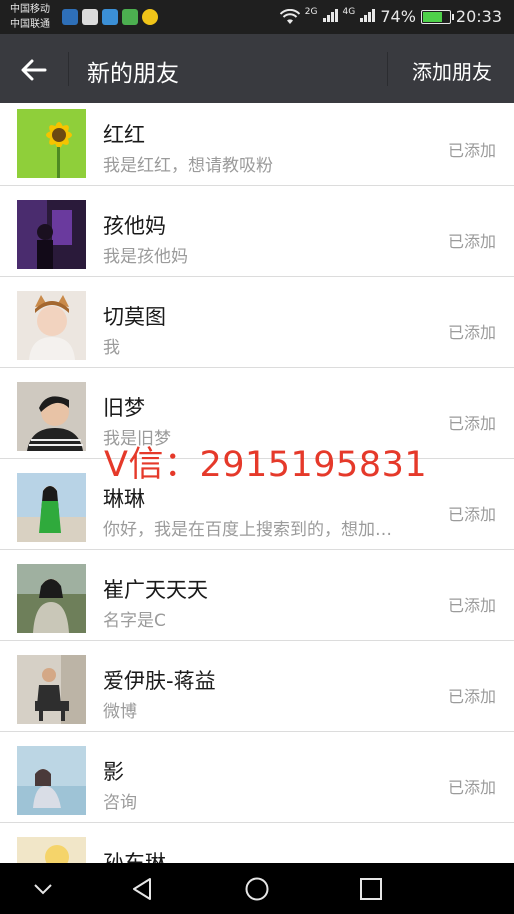  Describe the element at coordinates (150, 17) in the screenshot. I see `eye-app-icon` at that location.